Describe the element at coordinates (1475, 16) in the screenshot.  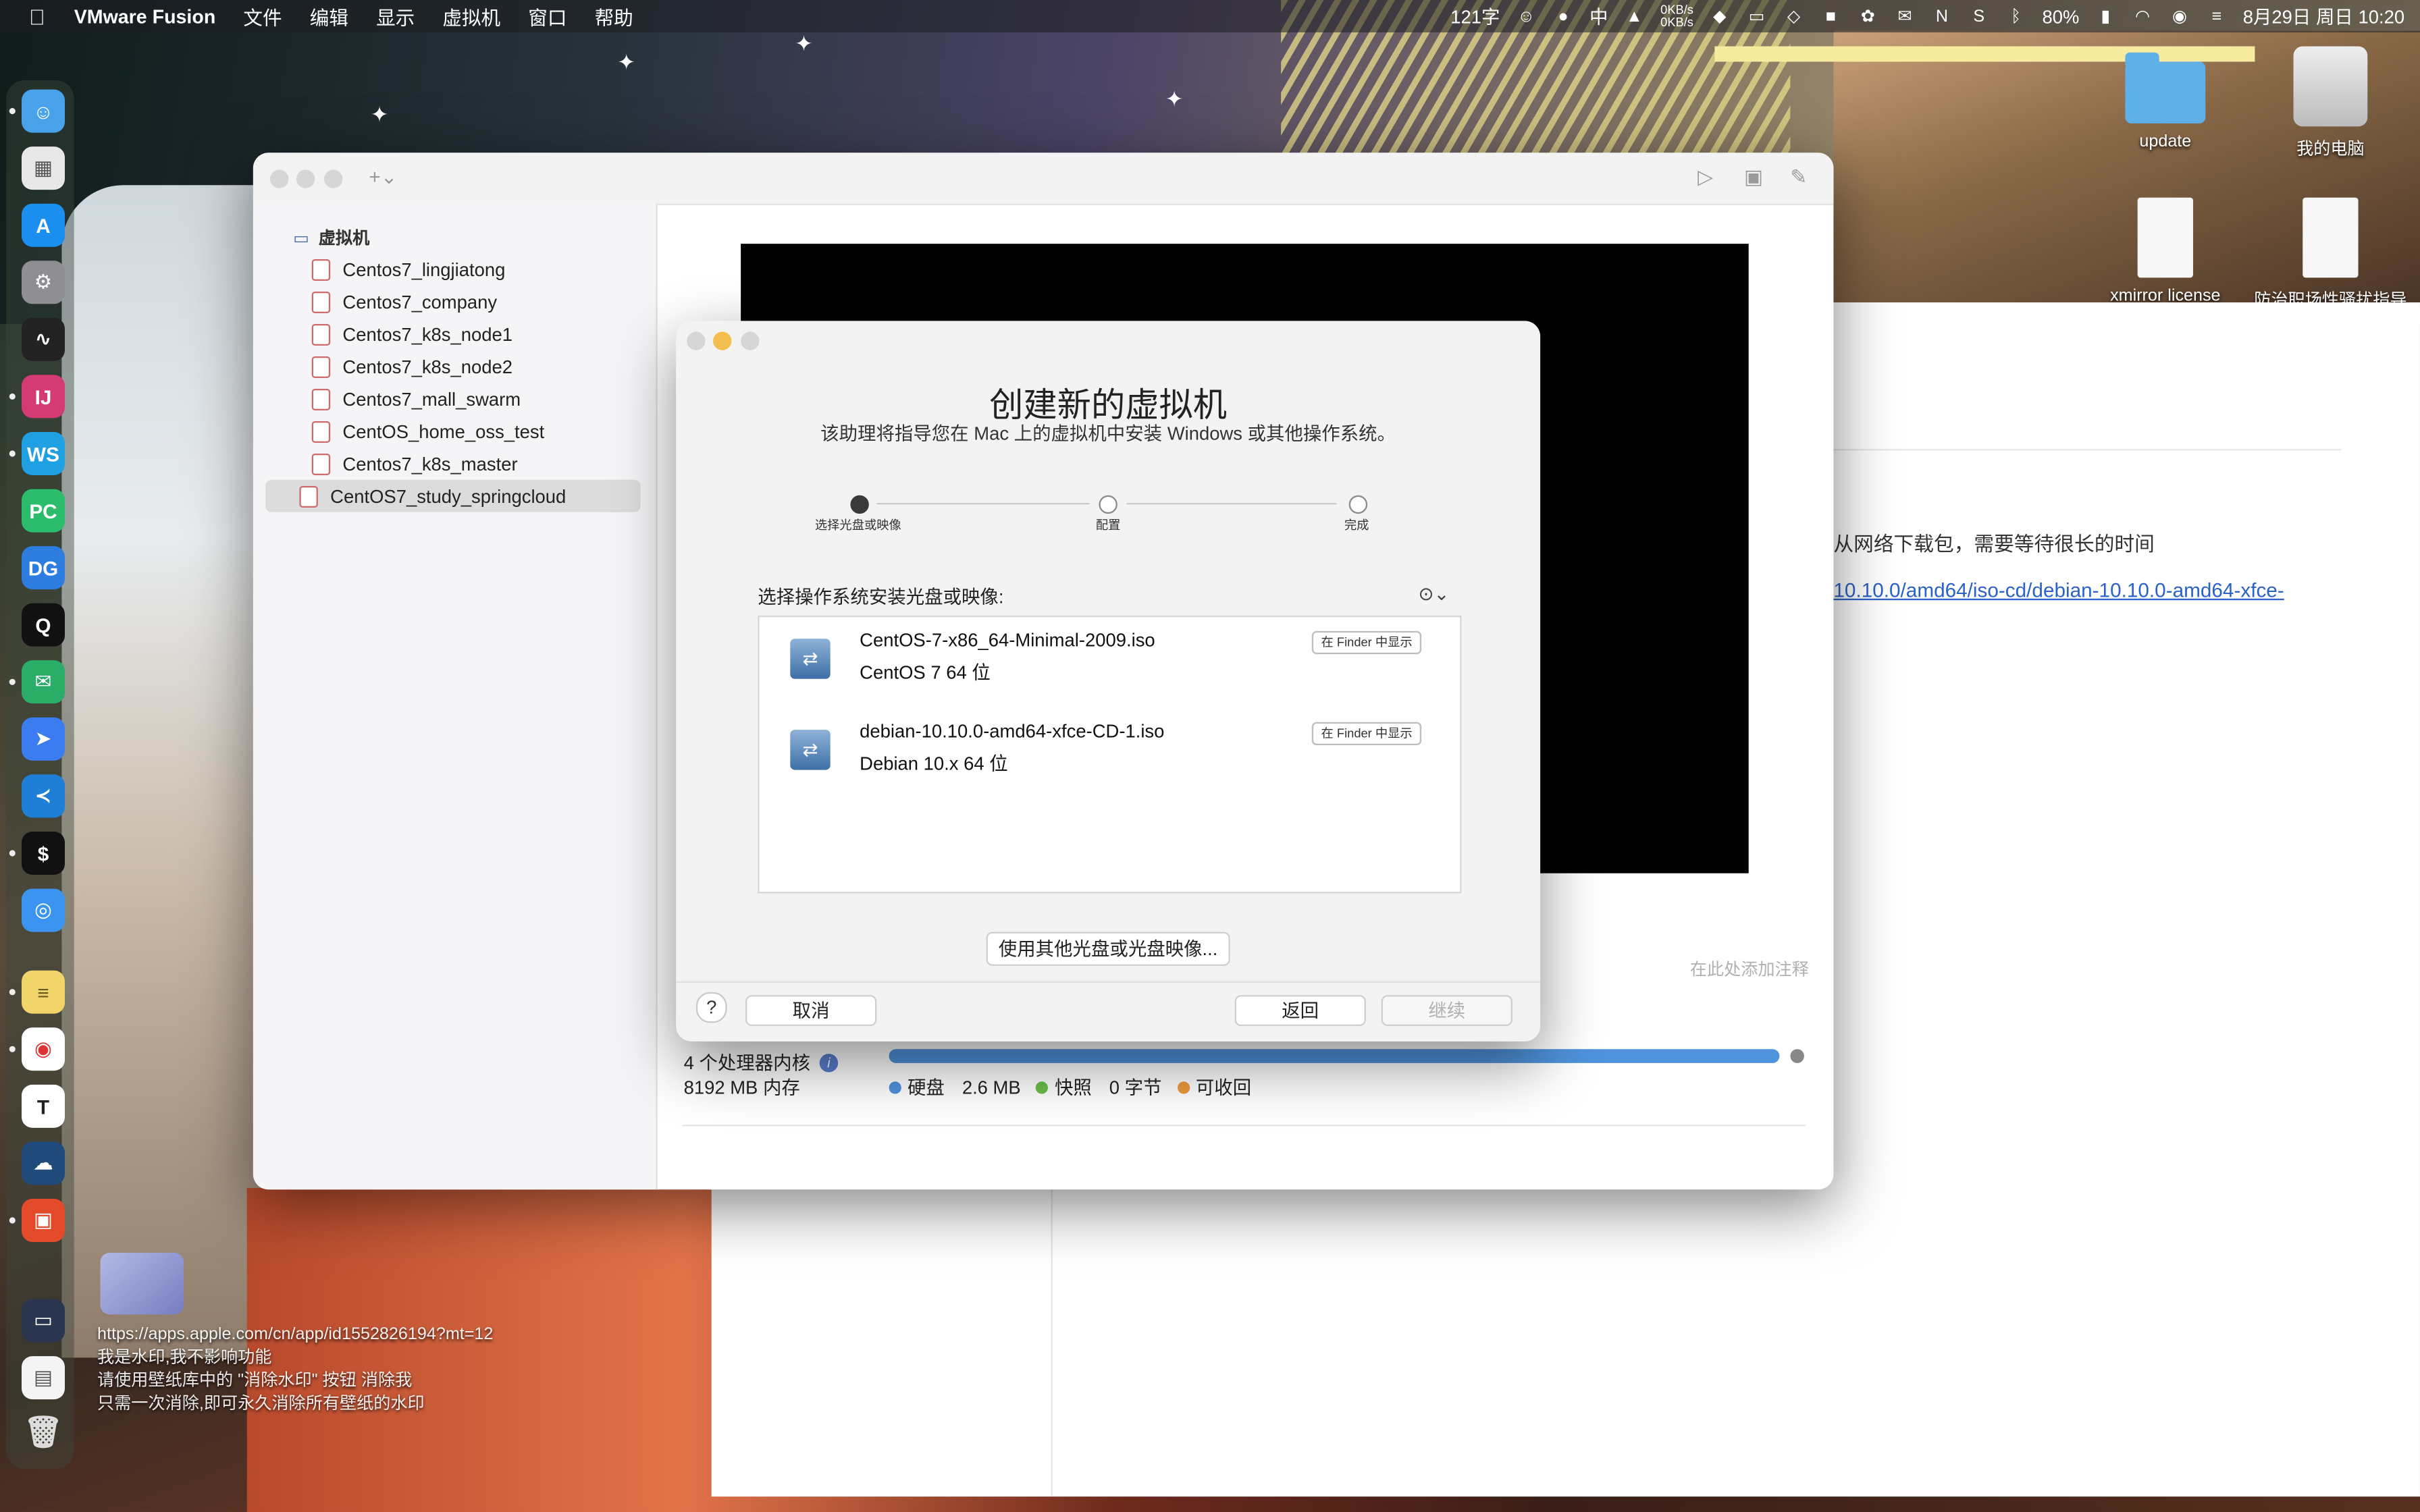
I see `word-count: 121字` at that location.